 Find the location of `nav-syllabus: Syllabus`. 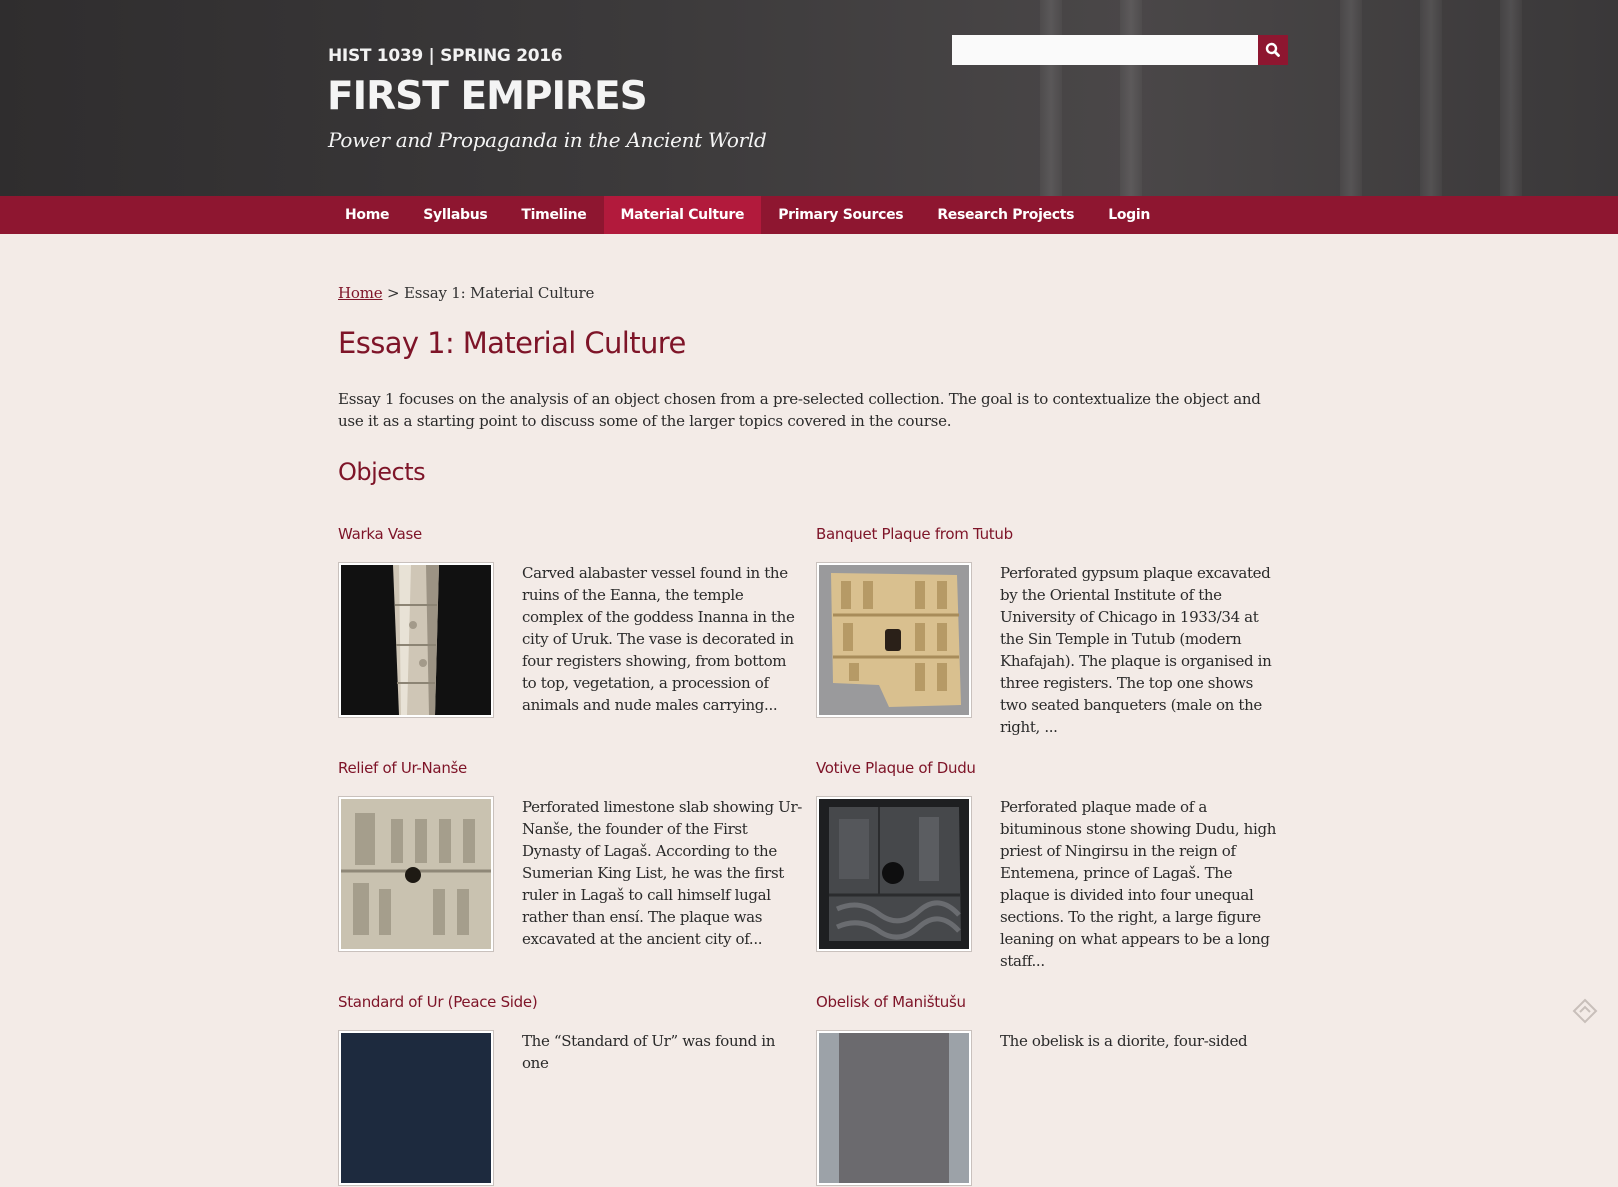

nav-syllabus: Syllabus is located at coordinates (455, 215).